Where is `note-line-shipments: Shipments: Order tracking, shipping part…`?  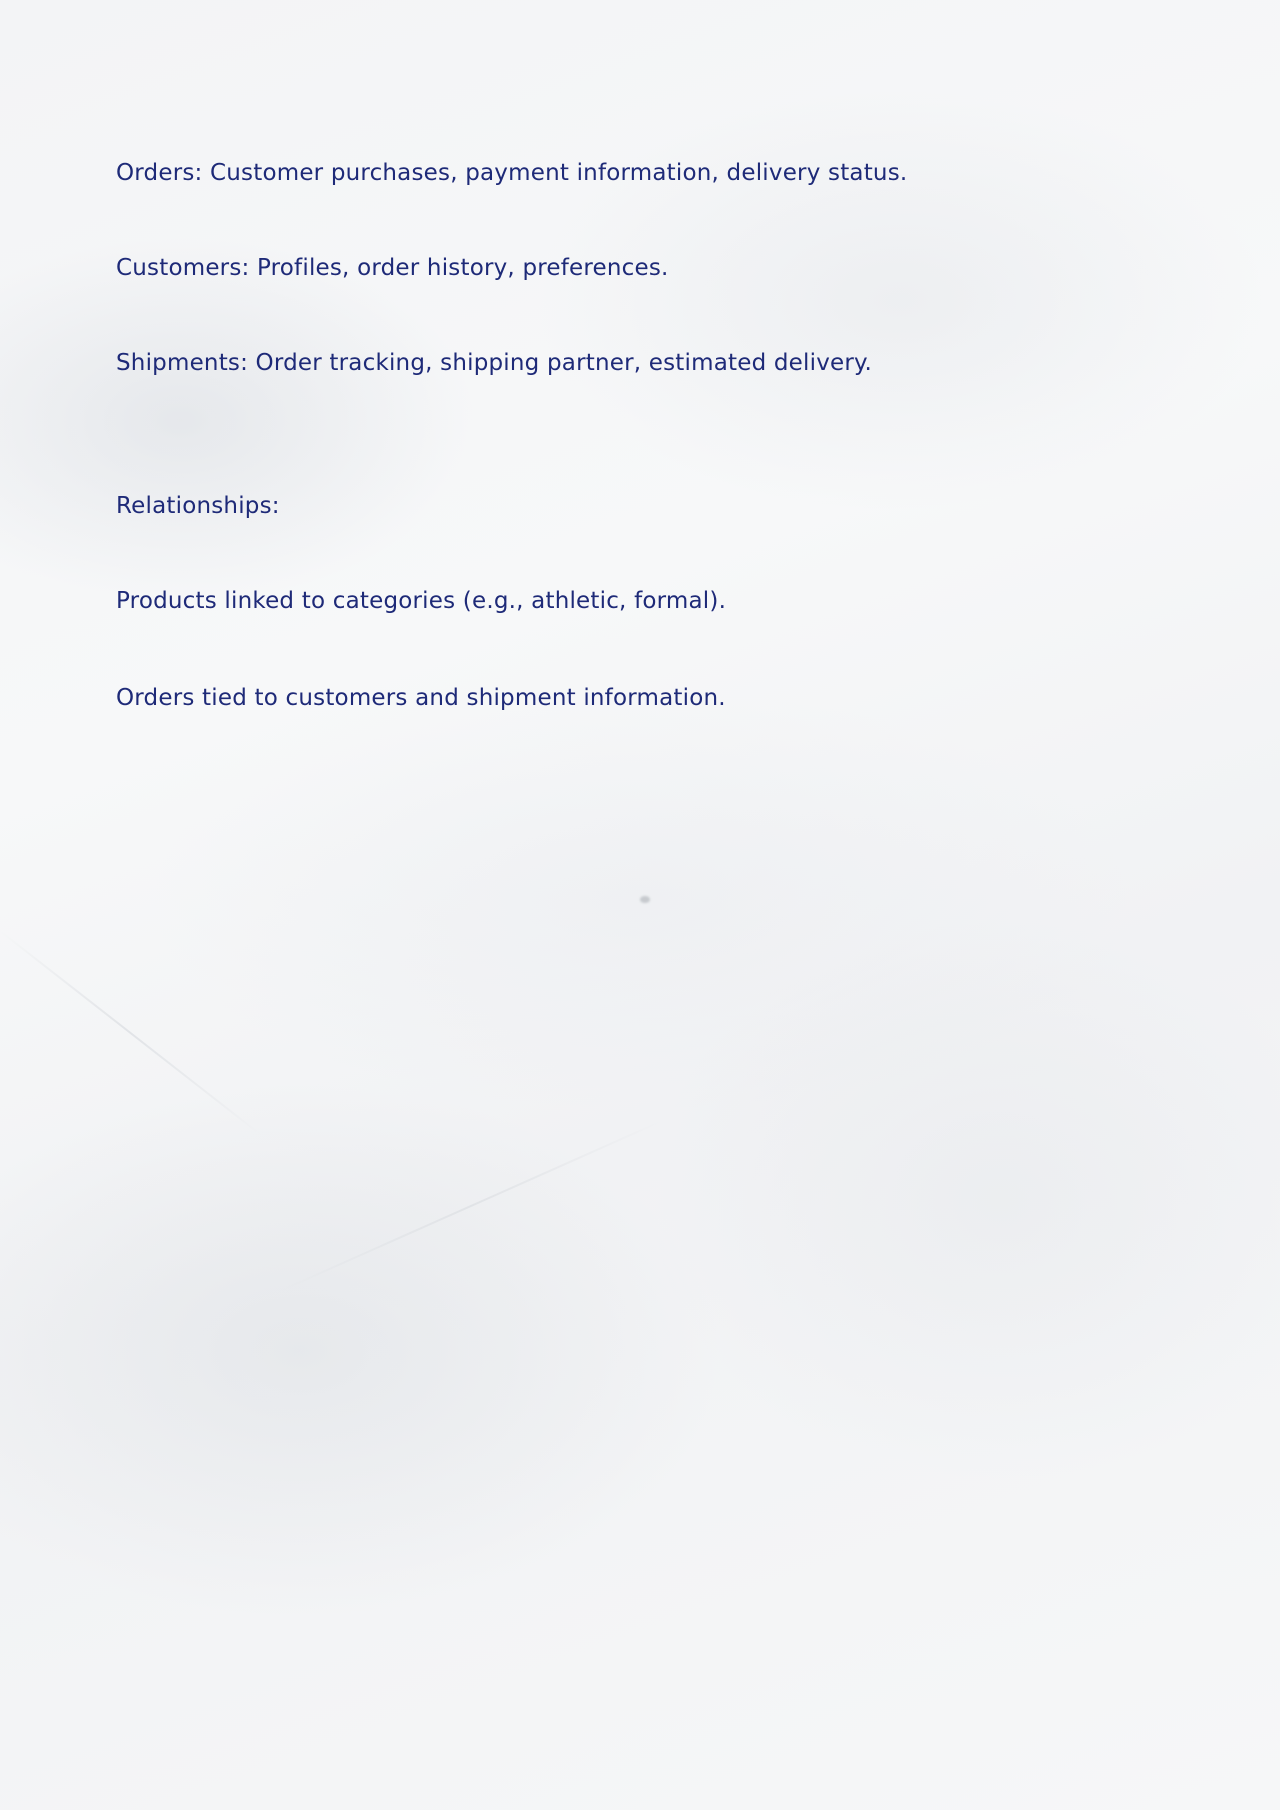 note-line-shipments: Shipments: Order tracking, shipping part… is located at coordinates (494, 363).